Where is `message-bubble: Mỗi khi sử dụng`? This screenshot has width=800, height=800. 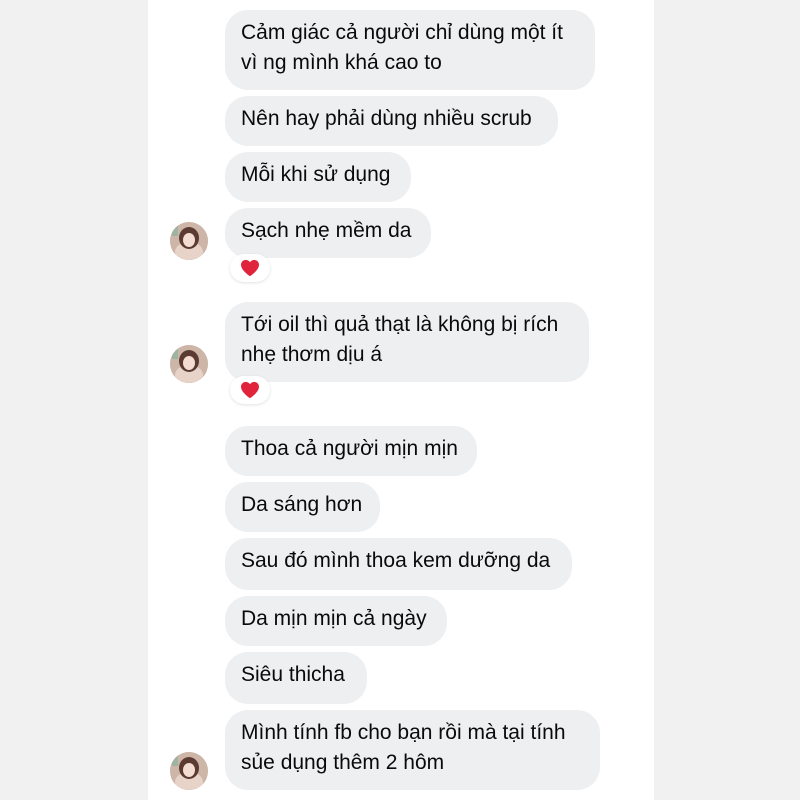 message-bubble: Mỗi khi sử dụng is located at coordinates (318, 177).